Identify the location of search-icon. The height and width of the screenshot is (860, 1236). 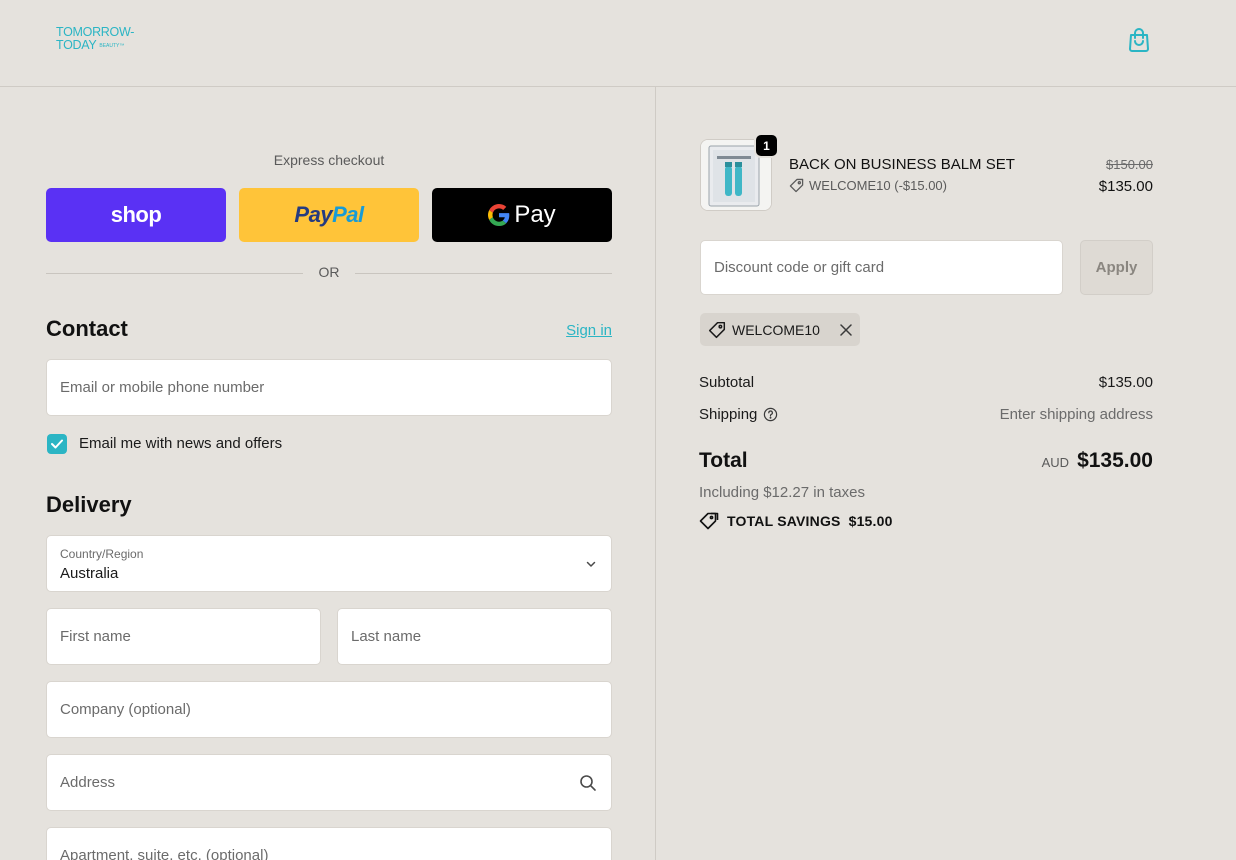
(588, 783).